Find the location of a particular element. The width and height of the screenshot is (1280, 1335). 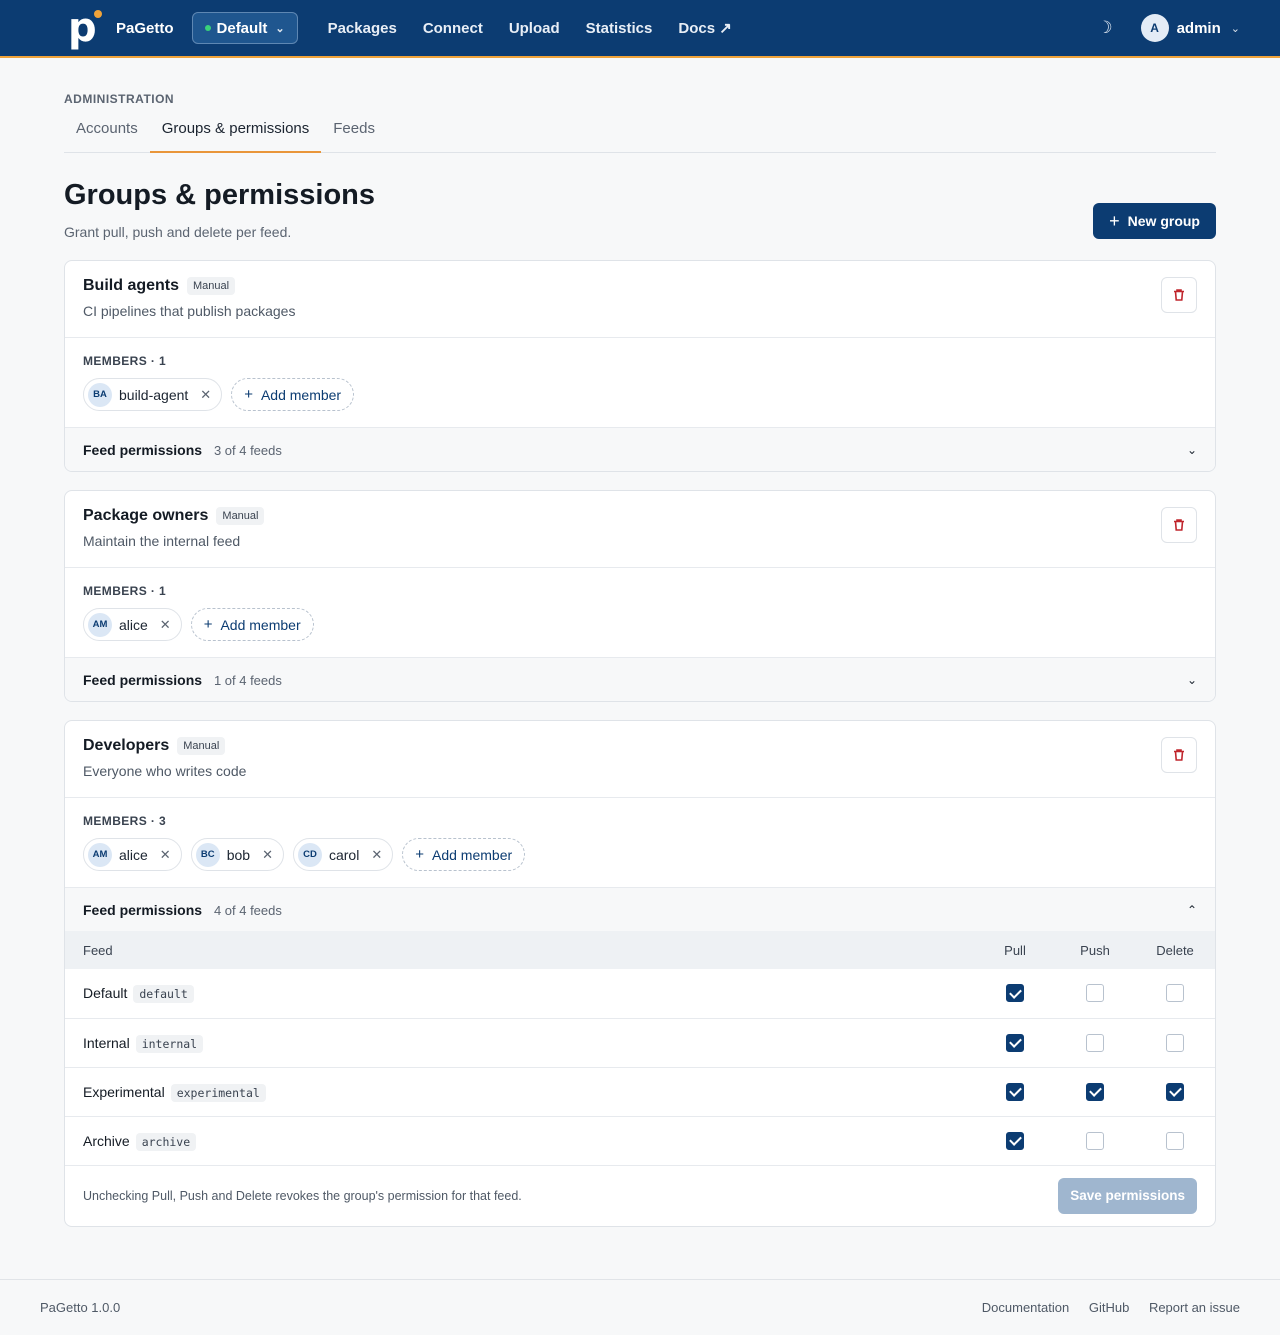

member-avatar: BC is located at coordinates (207, 854).